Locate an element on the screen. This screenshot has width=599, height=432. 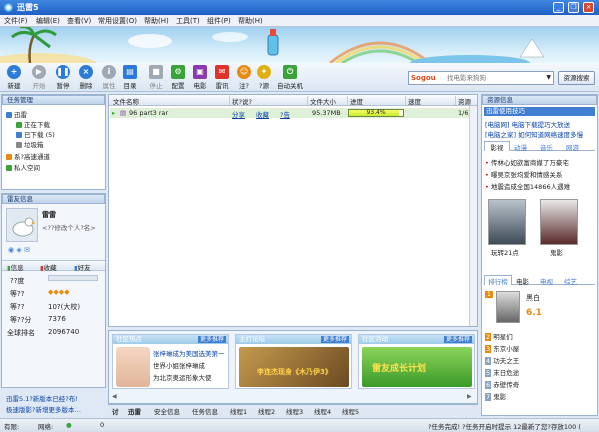
tab-task-info: 任务信息 is located at coordinates (205, 411).